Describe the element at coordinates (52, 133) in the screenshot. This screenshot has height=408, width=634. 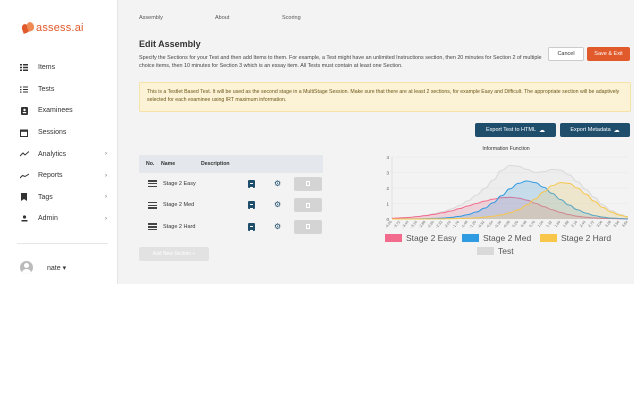
I see `sidebar-item-label: Sessions` at that location.